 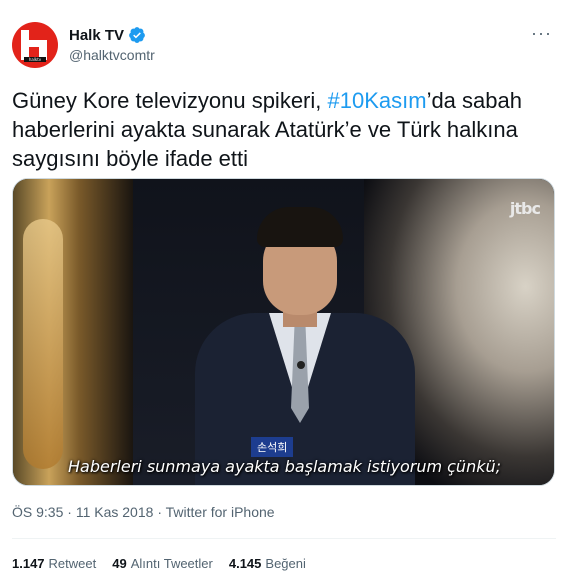 What do you see at coordinates (119, 563) in the screenshot?
I see `quotes-count: 49` at bounding box center [119, 563].